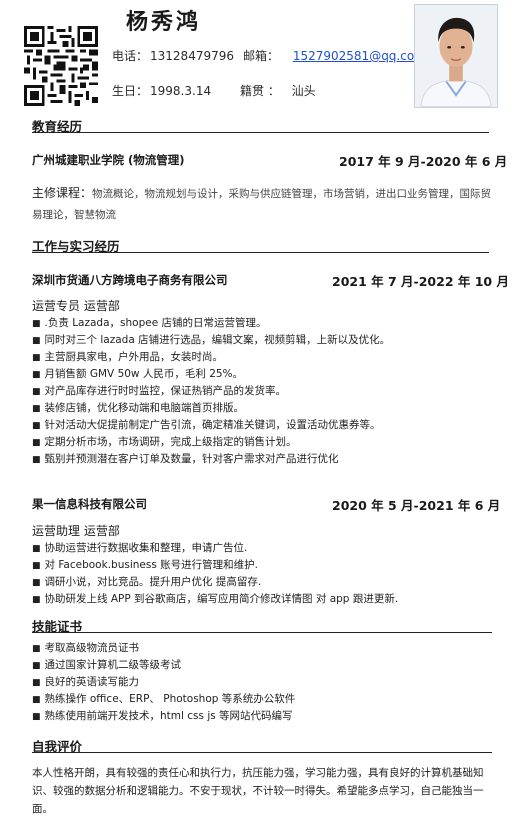  Describe the element at coordinates (108, 160) in the screenshot. I see `education-school: 广州城建职业学院 (物流管理)` at that location.